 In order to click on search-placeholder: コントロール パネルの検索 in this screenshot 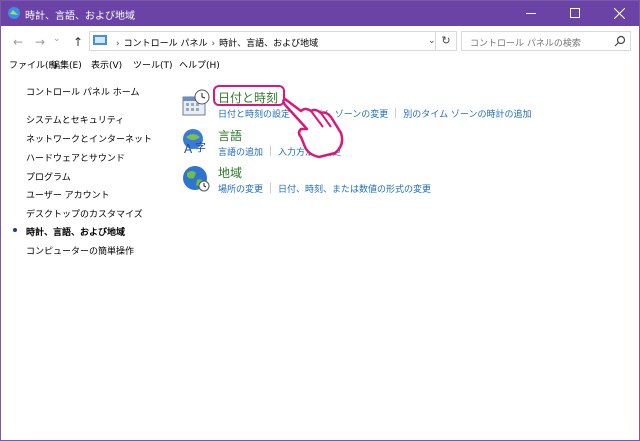, I will do `click(525, 44)`.